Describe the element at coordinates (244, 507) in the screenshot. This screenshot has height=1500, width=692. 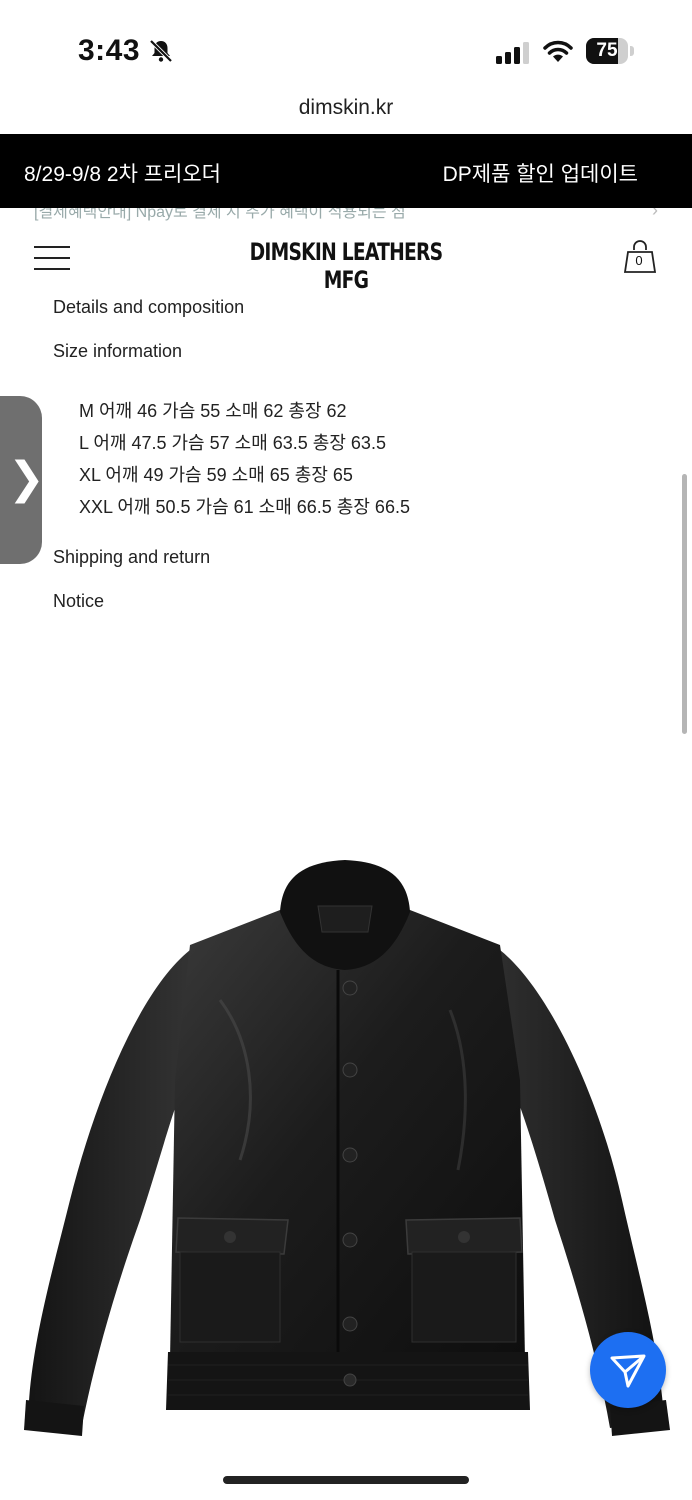
I see `size-row-xxl: XXL 어깨 50.5 가슴 61 소매 66.5 총장 66.5` at that location.